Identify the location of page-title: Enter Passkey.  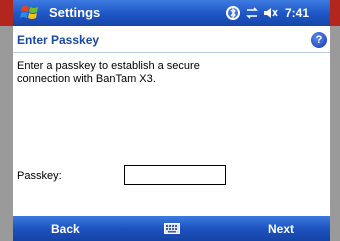
(58, 40).